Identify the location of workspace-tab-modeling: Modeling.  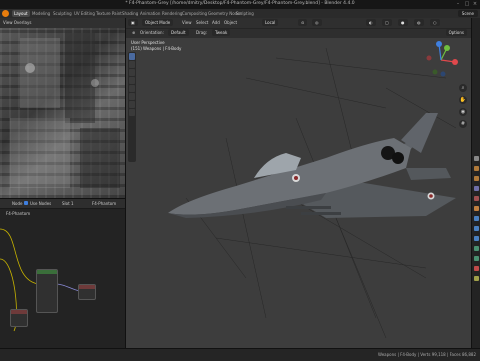
(41, 13).